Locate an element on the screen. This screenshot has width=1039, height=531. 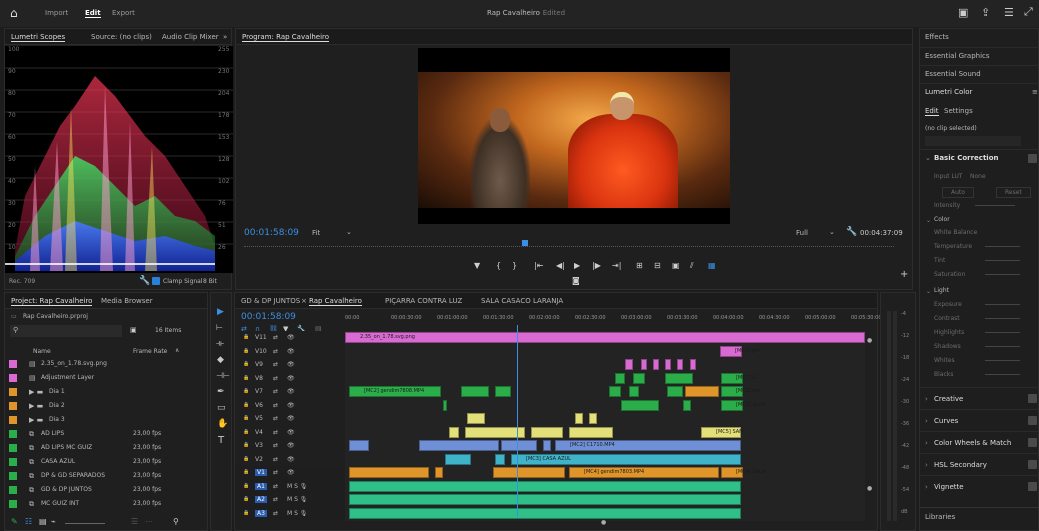
panel-overflow-icon: » is located at coordinates (225, 37).